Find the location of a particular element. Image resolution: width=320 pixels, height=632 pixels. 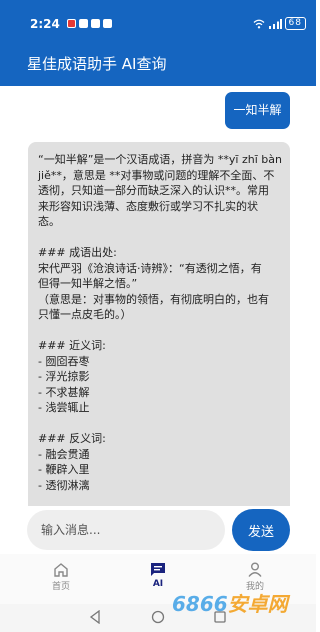

composer: 发送 is located at coordinates (158, 530).